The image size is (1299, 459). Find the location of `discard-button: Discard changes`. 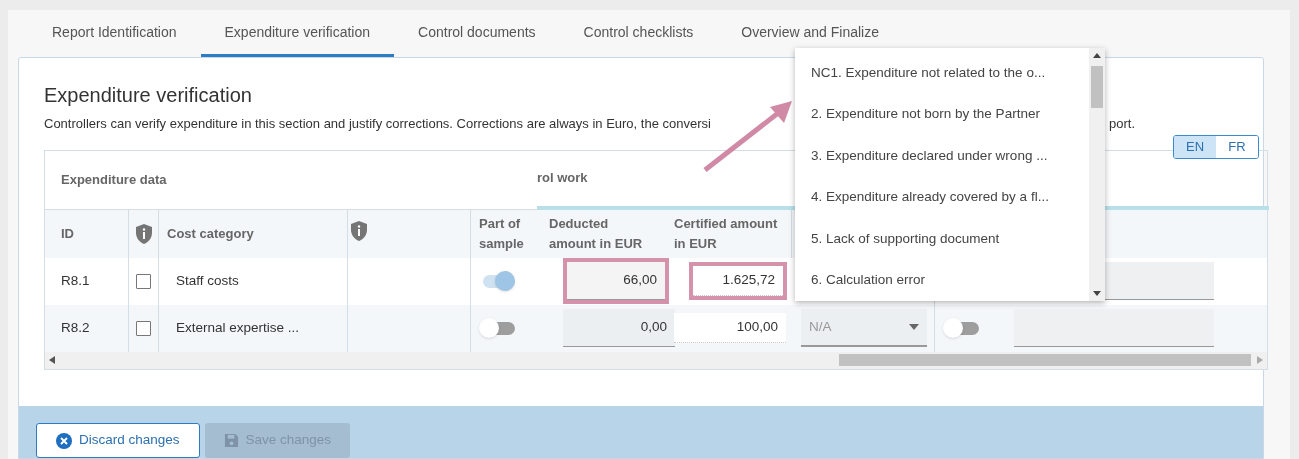

discard-button: Discard changes is located at coordinates (118, 440).